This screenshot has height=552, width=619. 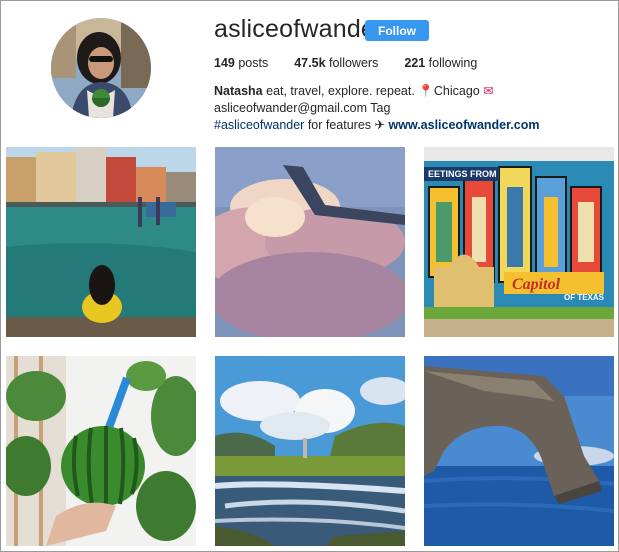 I want to click on bio-text: eat, travel, explore. repeat., so click(x=340, y=91).